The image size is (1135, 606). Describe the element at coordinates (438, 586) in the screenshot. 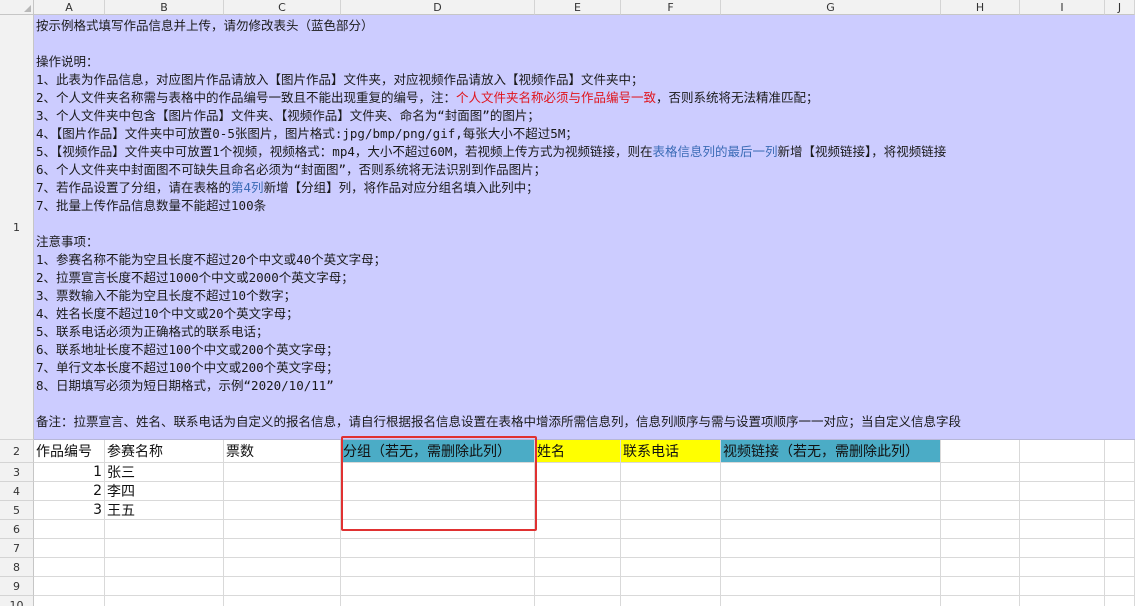

I see `table-cell-d9` at that location.